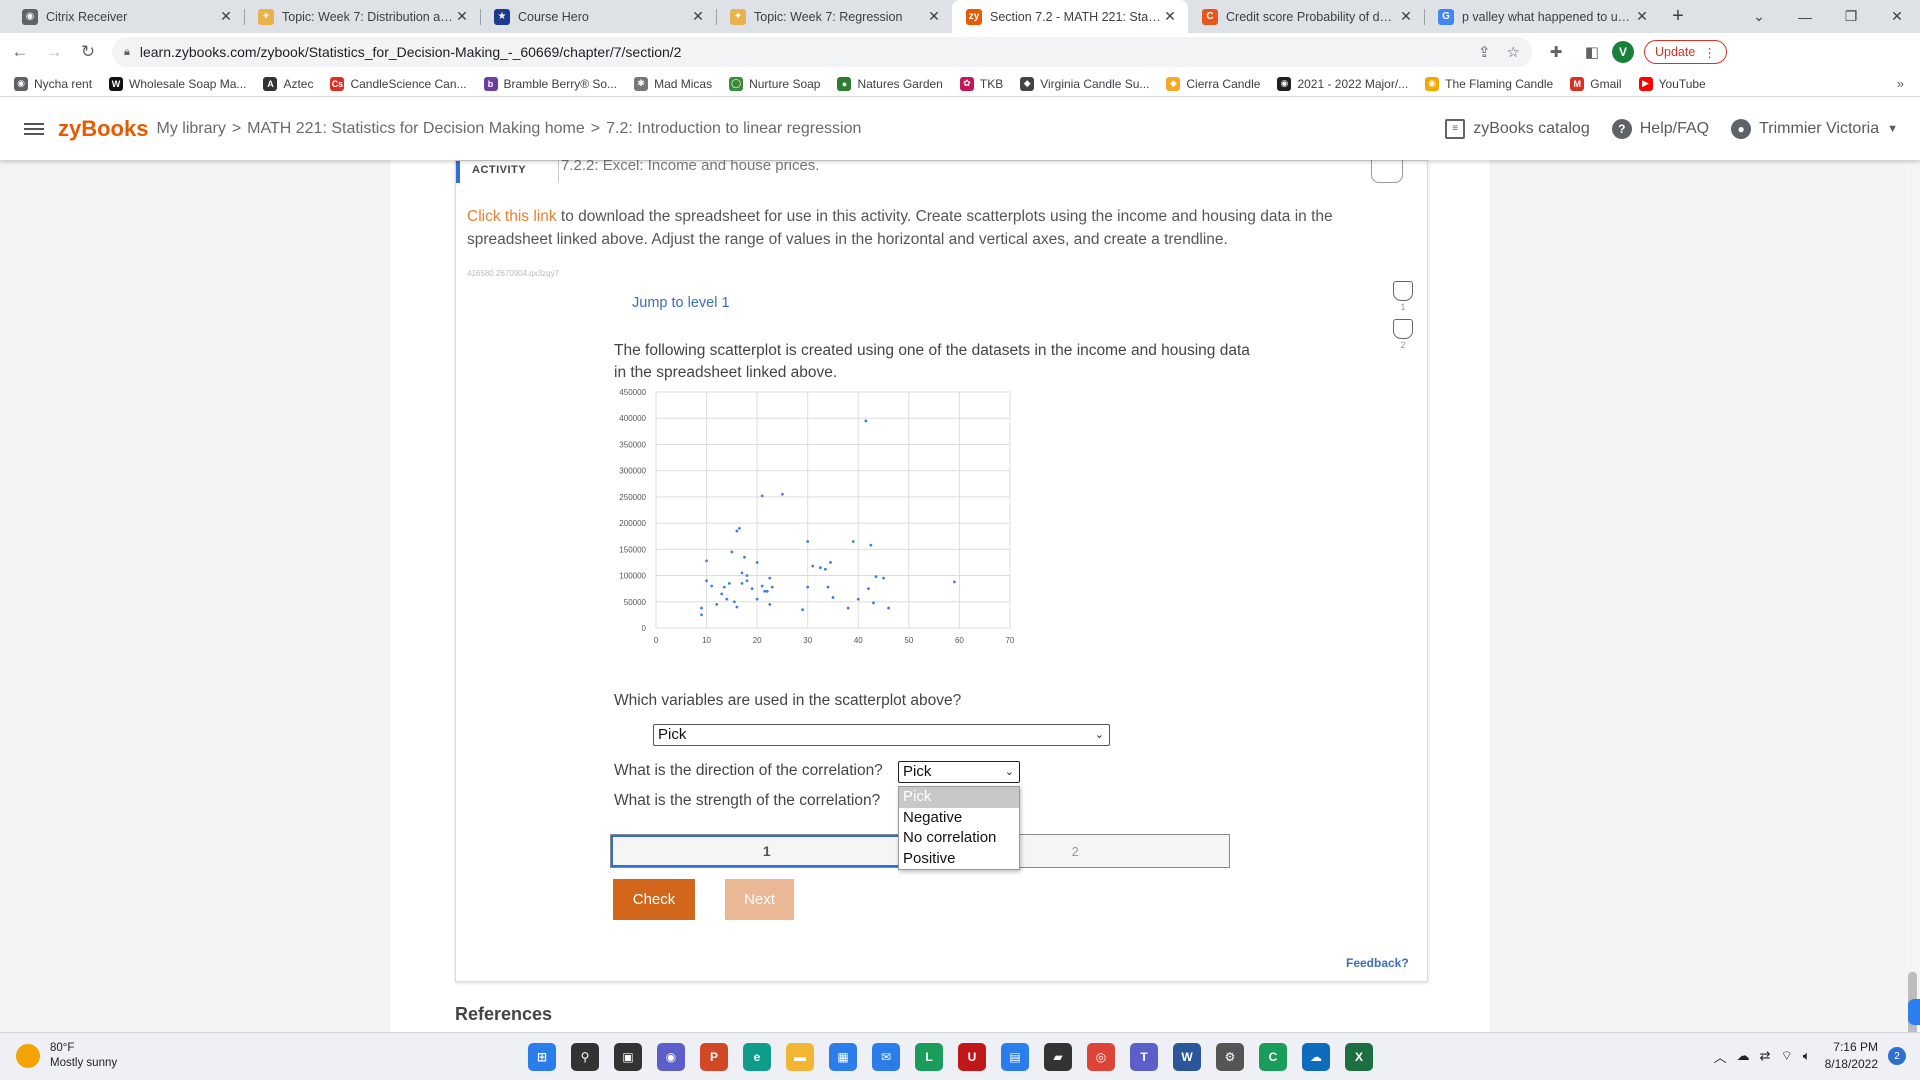 The width and height of the screenshot is (1920, 1080). I want to click on notification-badge: 2, so click(1897, 1056).